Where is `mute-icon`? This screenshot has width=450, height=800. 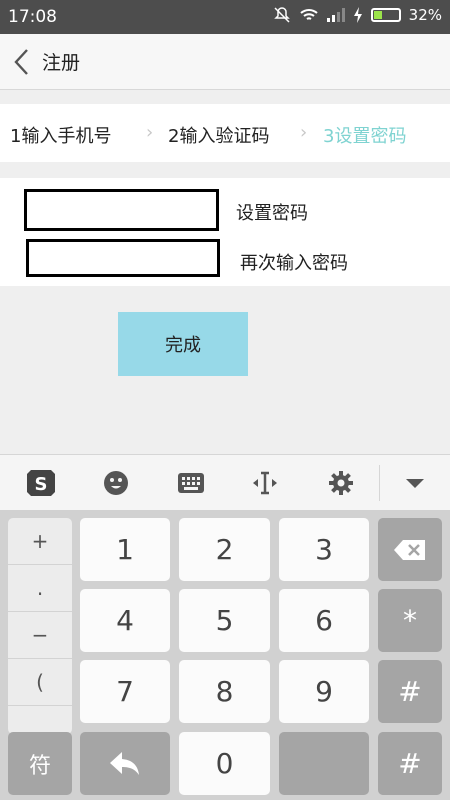 mute-icon is located at coordinates (281, 15).